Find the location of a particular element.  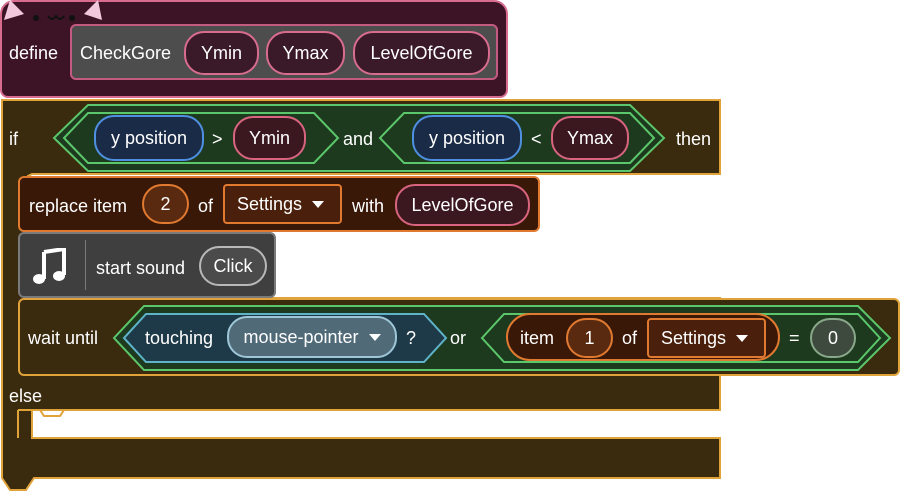

greater-than-op: > is located at coordinates (217, 139).